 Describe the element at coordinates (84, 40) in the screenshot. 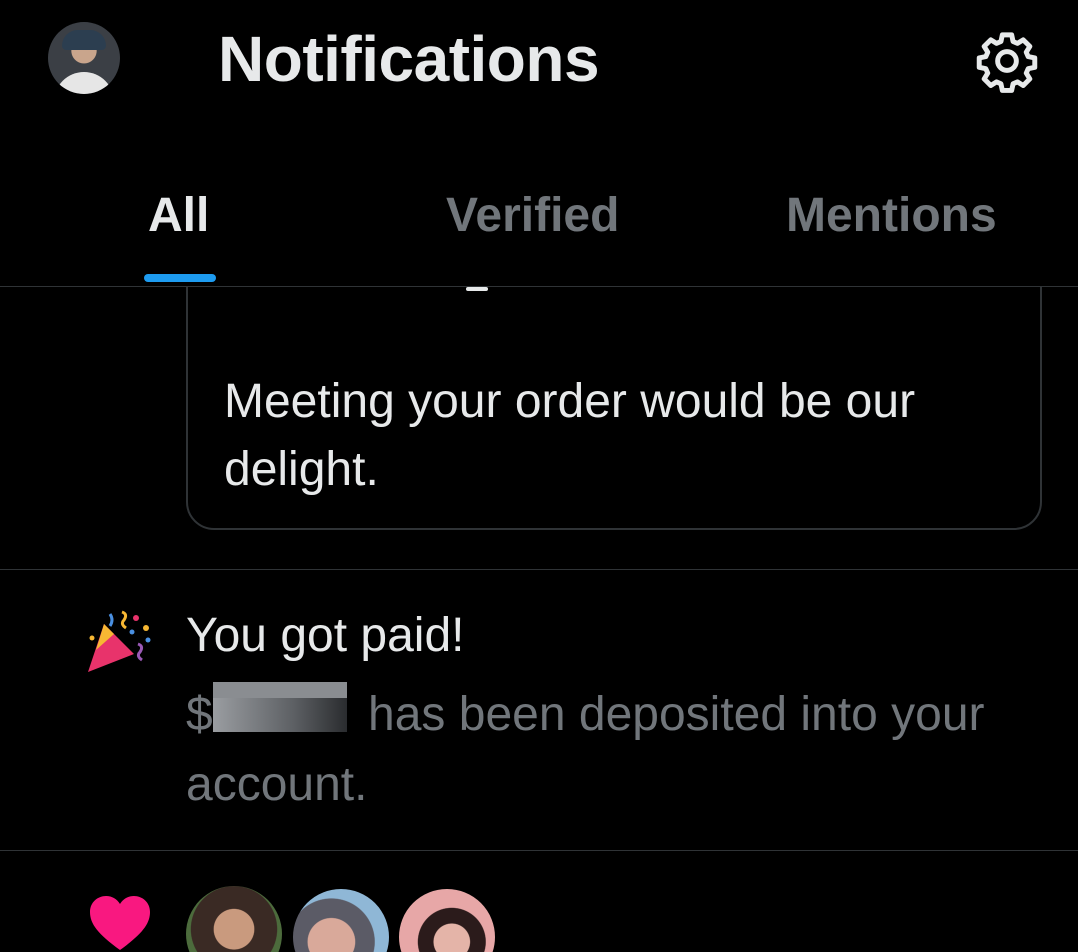

I see `avatar-cap` at that location.